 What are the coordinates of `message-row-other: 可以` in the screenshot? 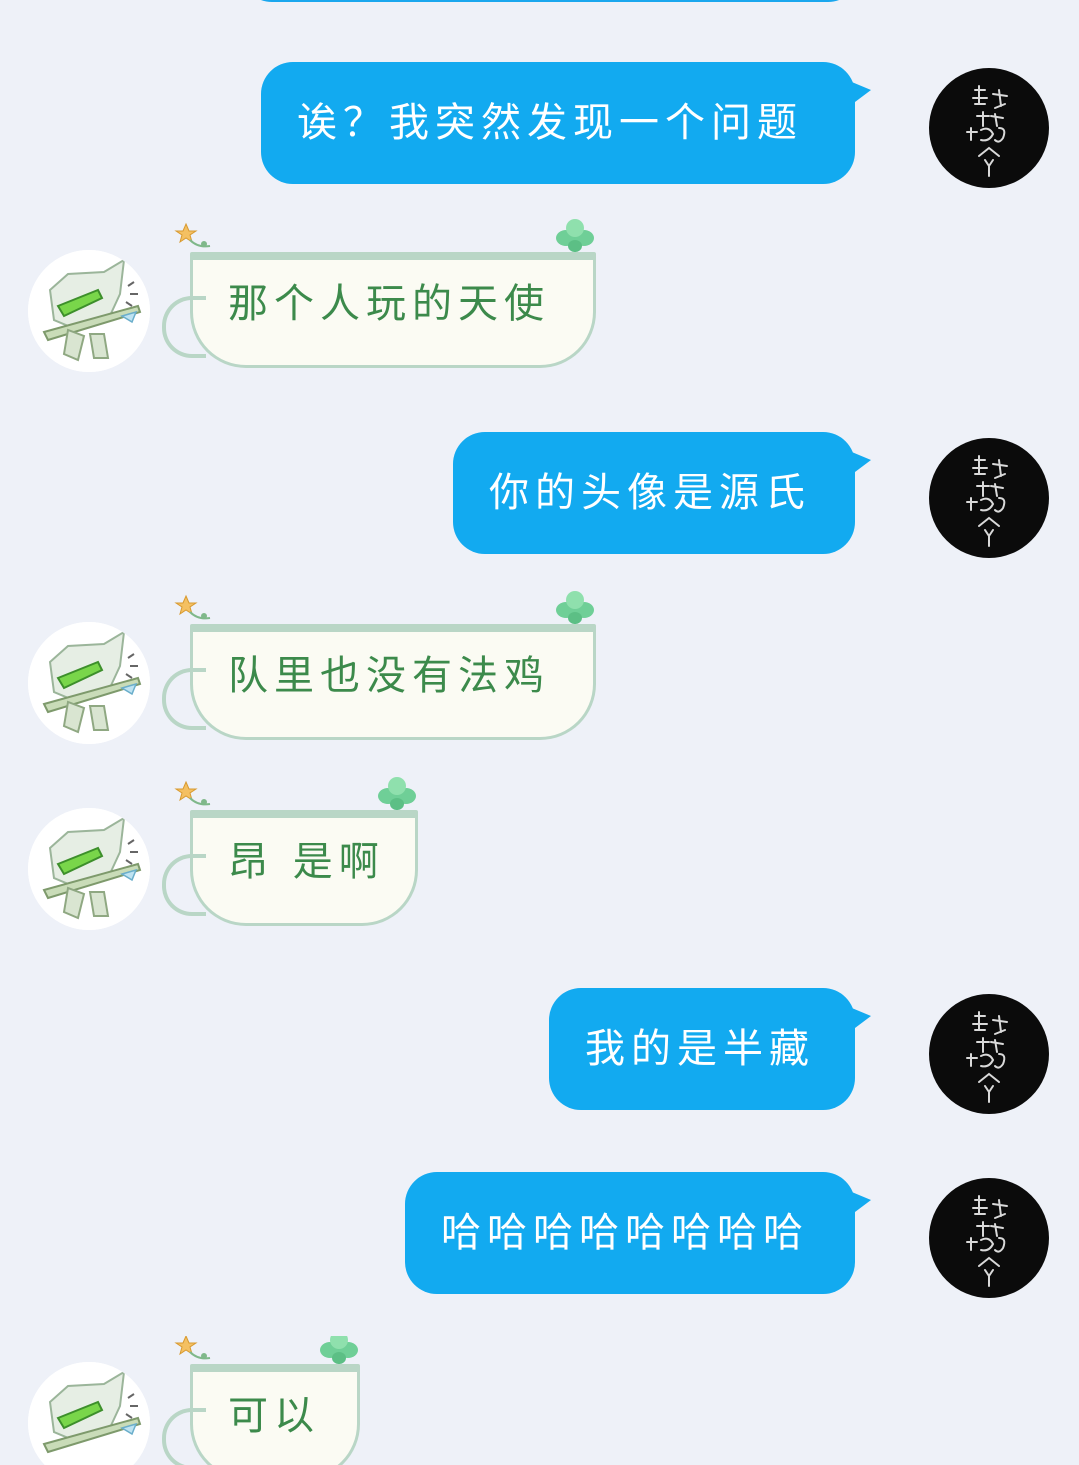 It's located at (228, 1400).